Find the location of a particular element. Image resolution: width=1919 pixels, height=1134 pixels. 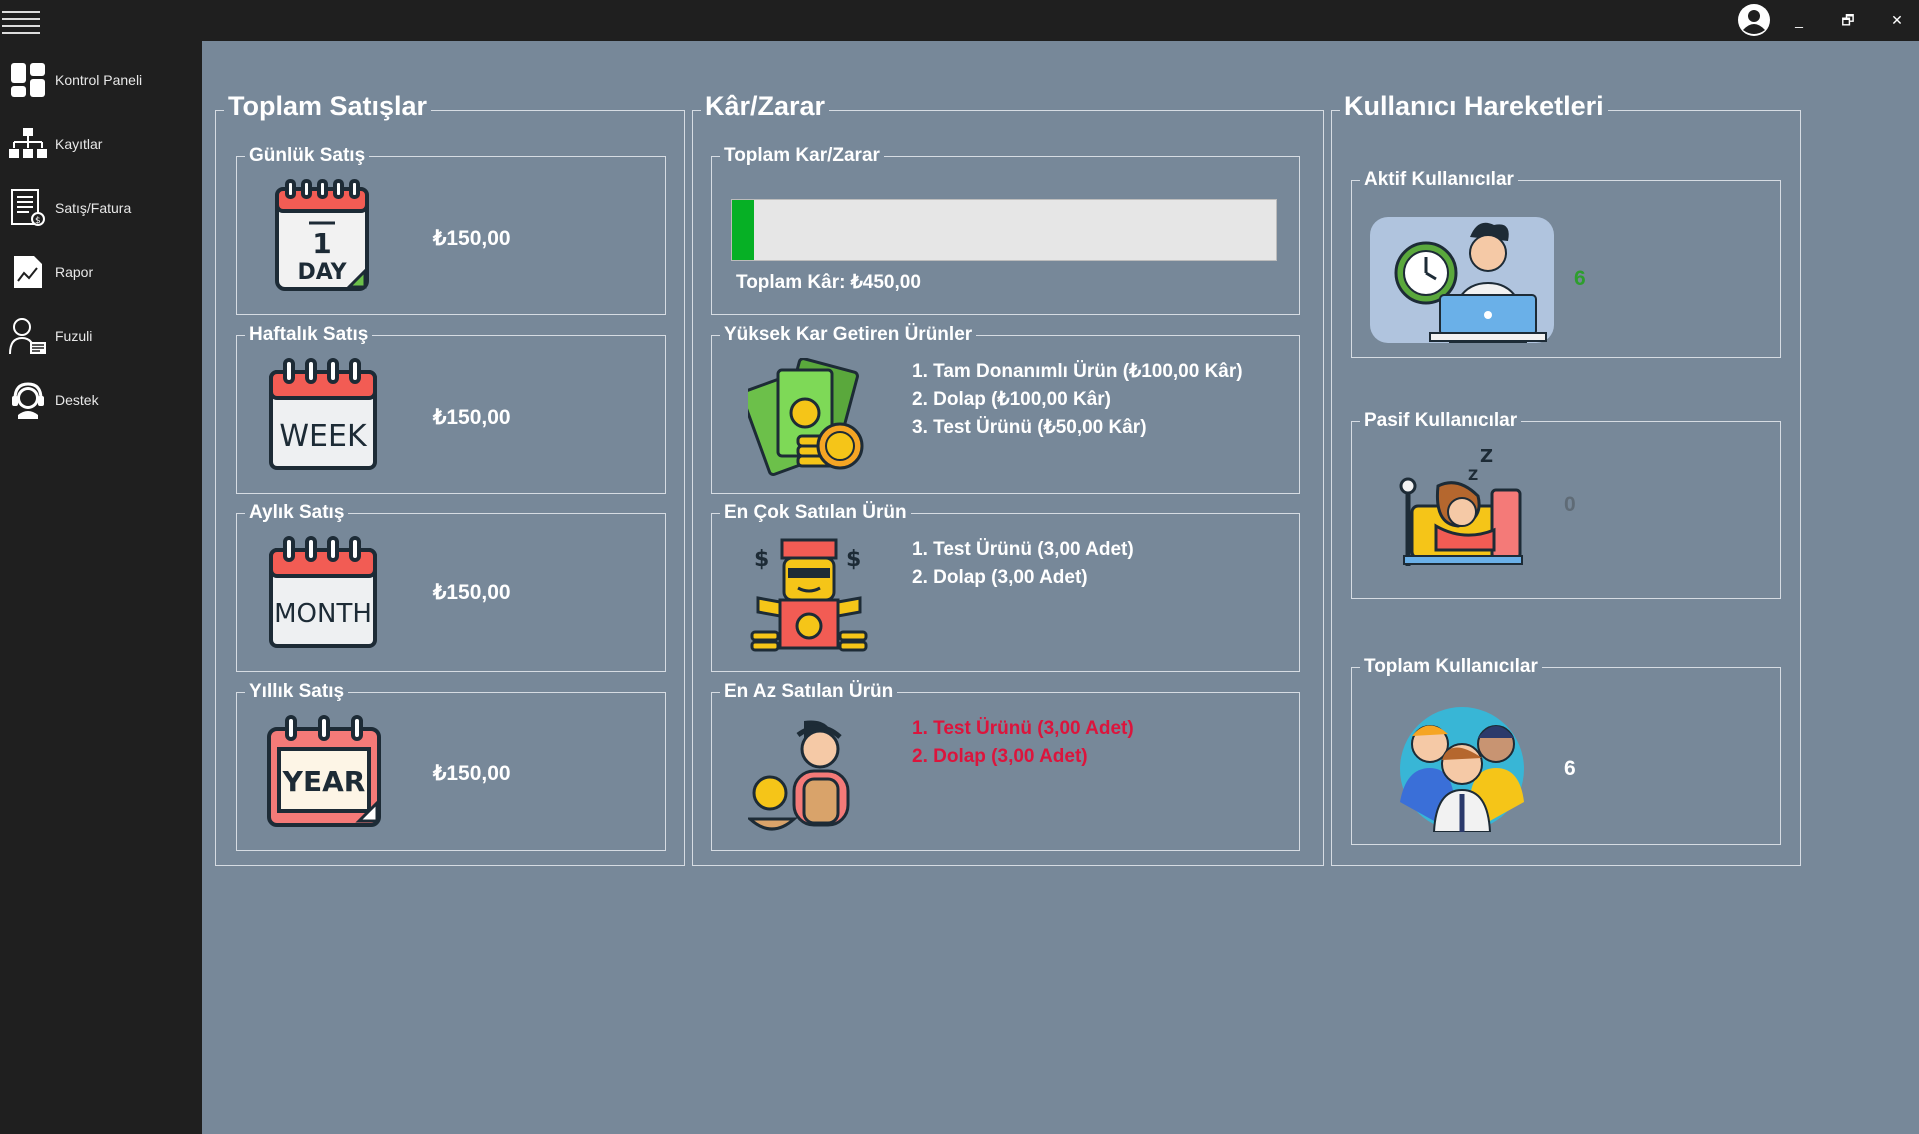

title-bar: _ 🗗 ✕ is located at coordinates (959, 20).